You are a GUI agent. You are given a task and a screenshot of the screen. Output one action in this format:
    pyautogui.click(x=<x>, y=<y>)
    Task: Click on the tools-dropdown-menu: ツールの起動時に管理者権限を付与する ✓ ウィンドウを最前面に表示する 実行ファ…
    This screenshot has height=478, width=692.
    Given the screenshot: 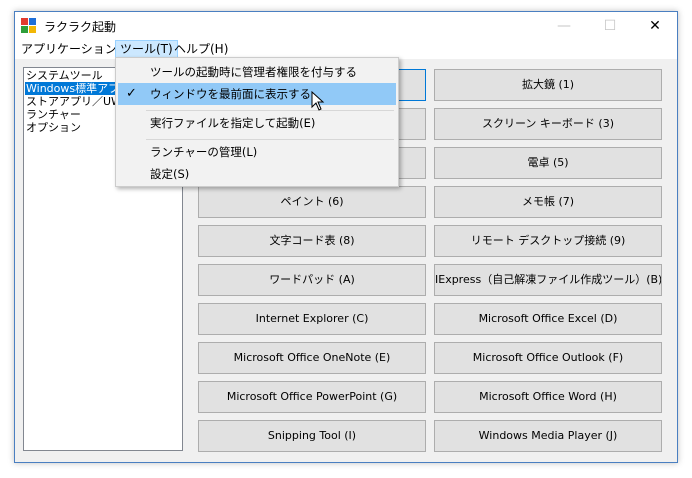 What is the action you would take?
    pyautogui.click(x=257, y=122)
    